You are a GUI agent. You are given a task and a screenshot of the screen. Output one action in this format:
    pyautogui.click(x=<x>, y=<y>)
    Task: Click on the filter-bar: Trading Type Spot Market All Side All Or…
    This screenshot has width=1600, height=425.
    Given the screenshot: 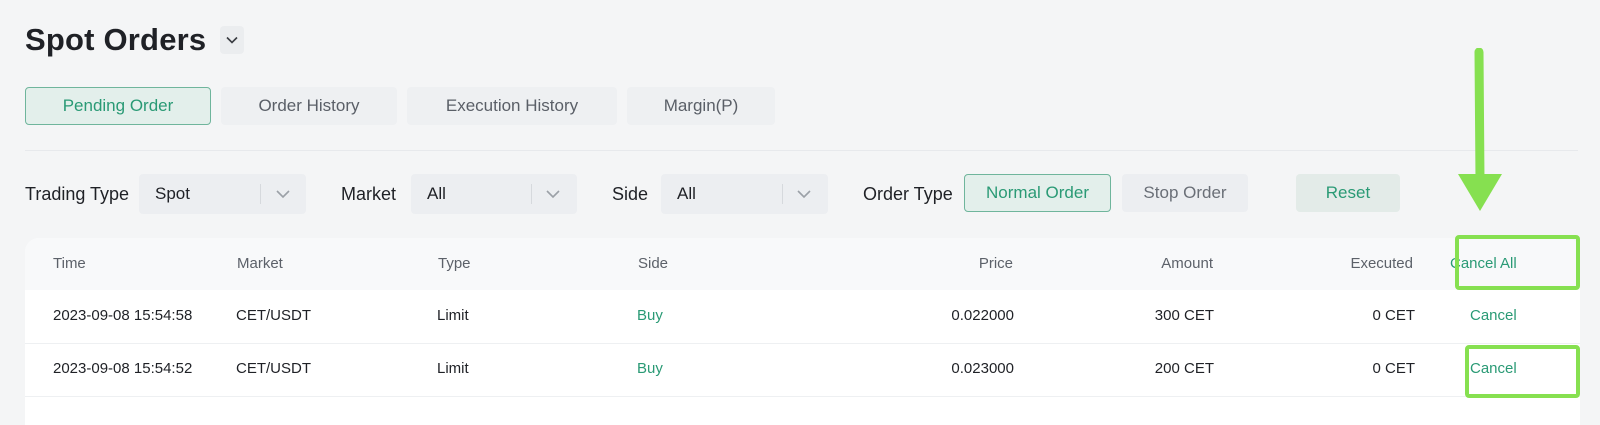 What is the action you would take?
    pyautogui.click(x=805, y=194)
    